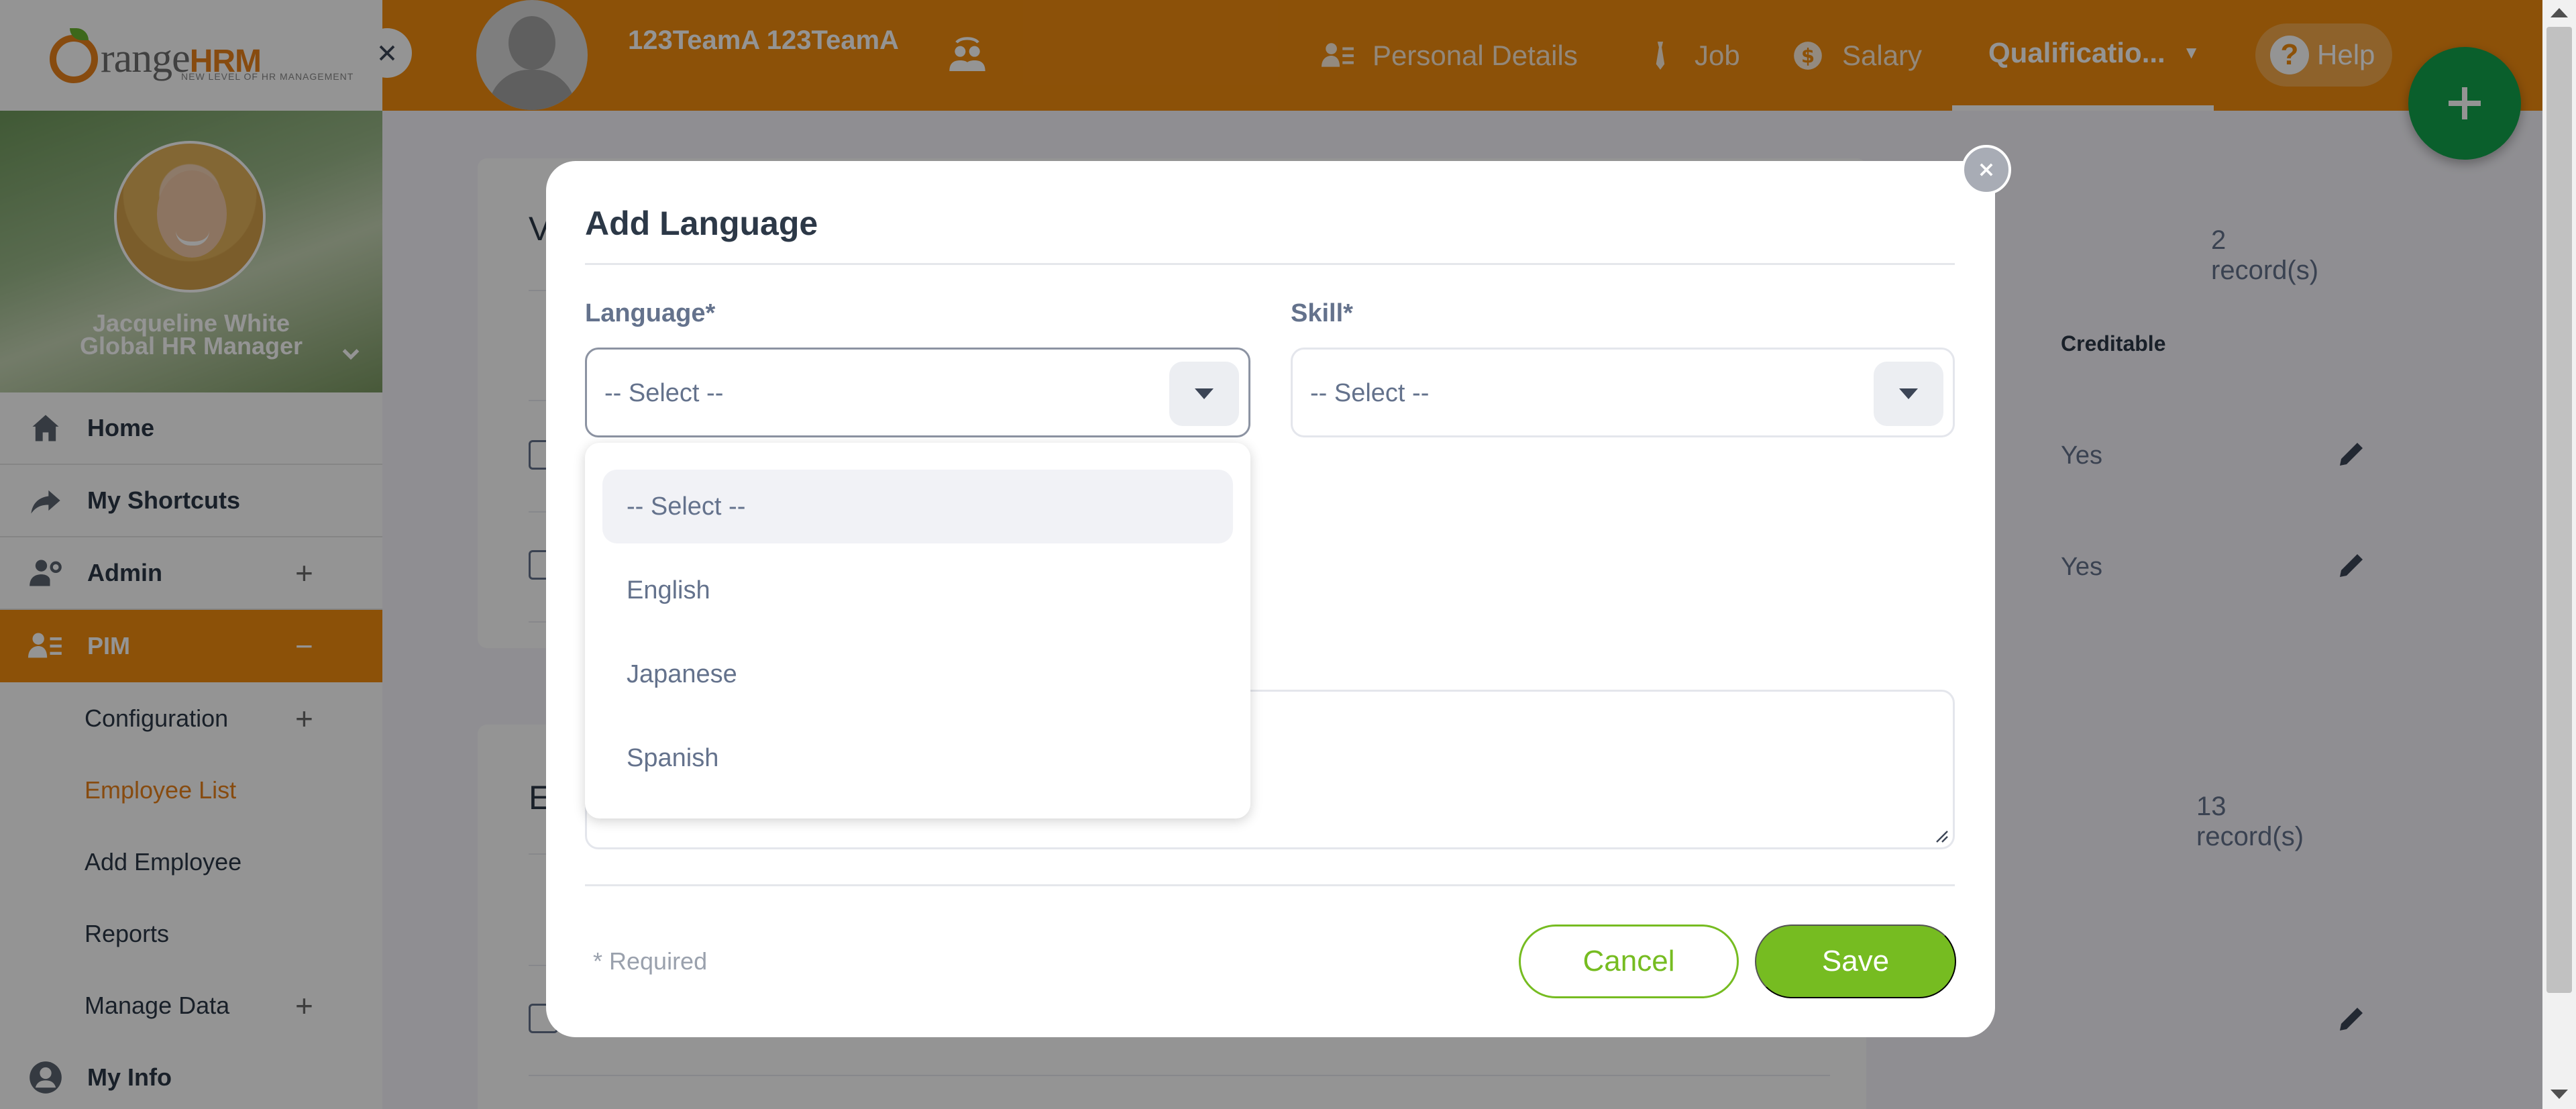 This screenshot has height=1109, width=2576. Describe the element at coordinates (1270, 885) in the screenshot. I see `footer-divider` at that location.